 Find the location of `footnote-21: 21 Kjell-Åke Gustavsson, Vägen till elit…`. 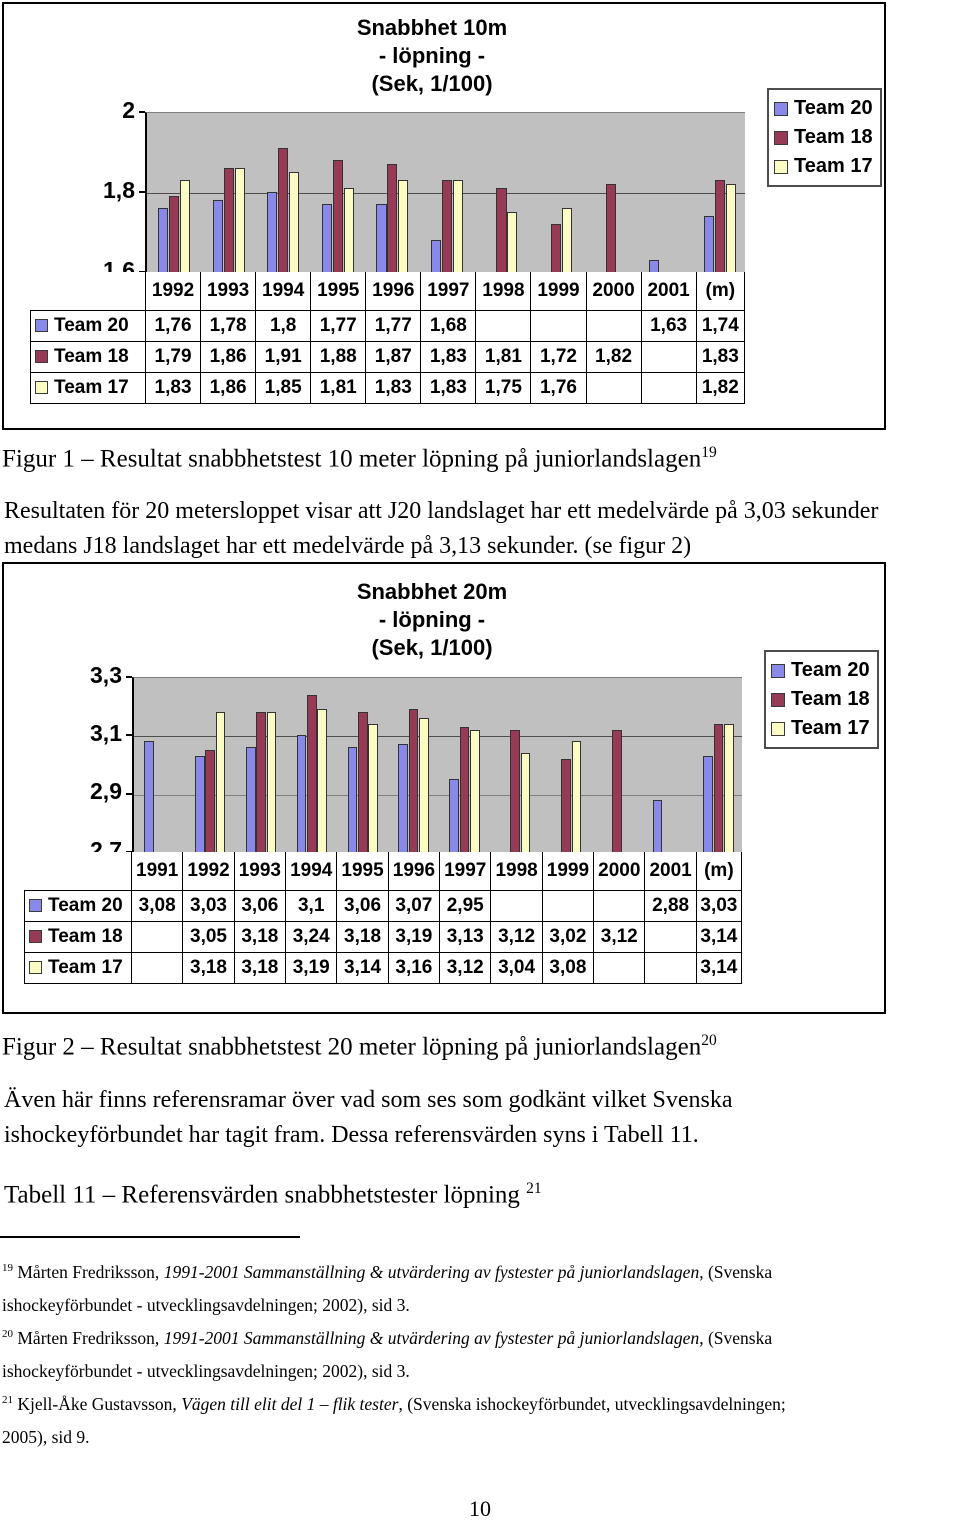

footnote-21: 21 Kjell-Åke Gustavsson, Vägen till elit… is located at coordinates (480, 1419).